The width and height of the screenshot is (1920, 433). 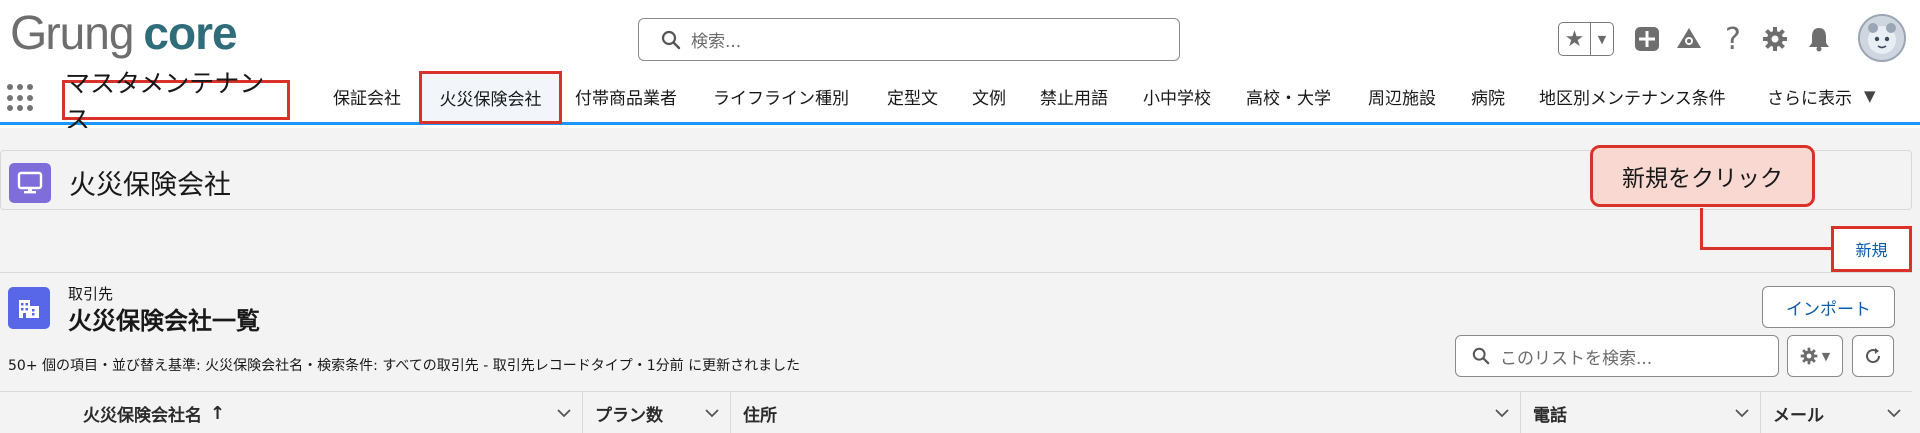 I want to click on app-name: マスタメンテナンス, so click(x=176, y=101).